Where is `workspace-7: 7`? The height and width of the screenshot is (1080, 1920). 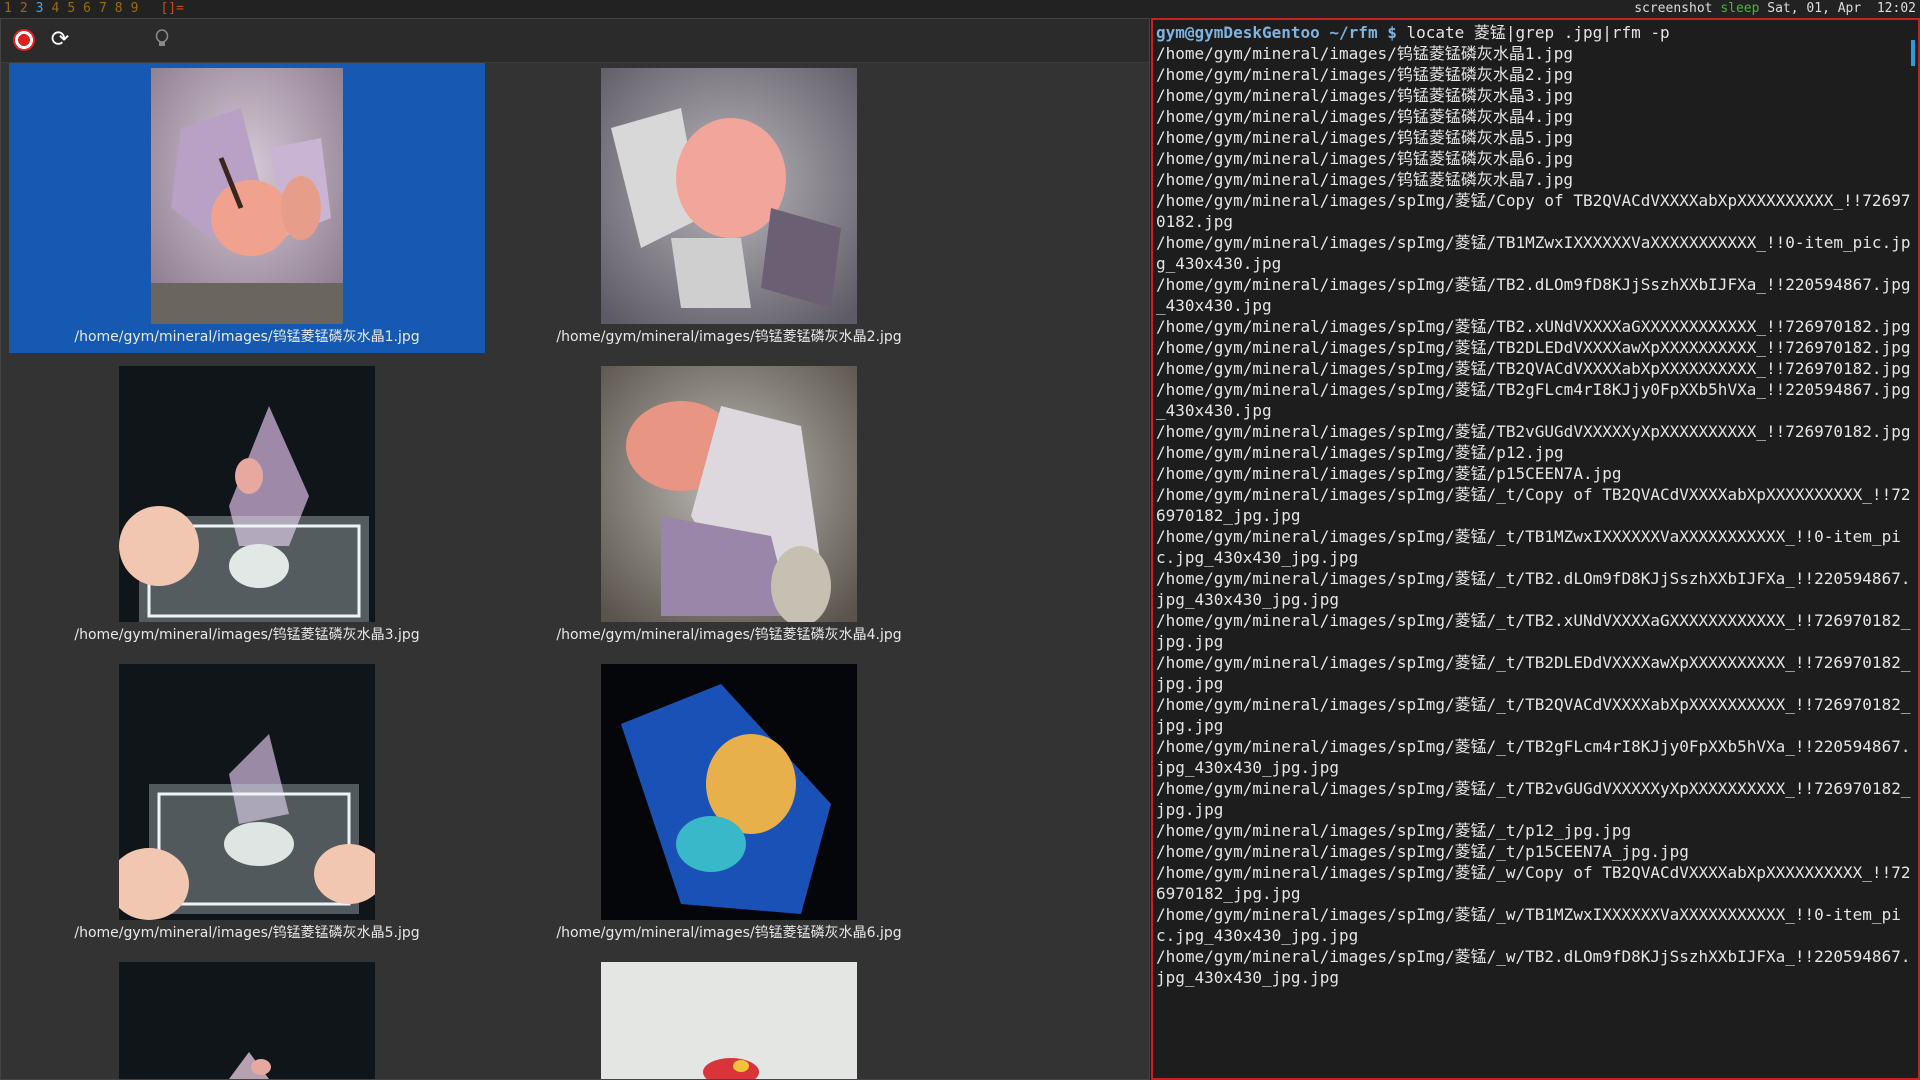
workspace-7: 7 is located at coordinates (103, 8).